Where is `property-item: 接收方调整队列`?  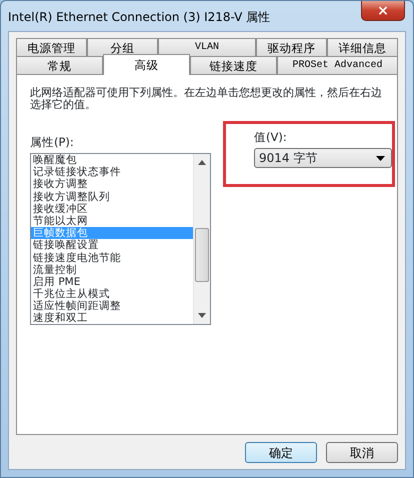 property-item: 接收方调整队列 is located at coordinates (112, 196).